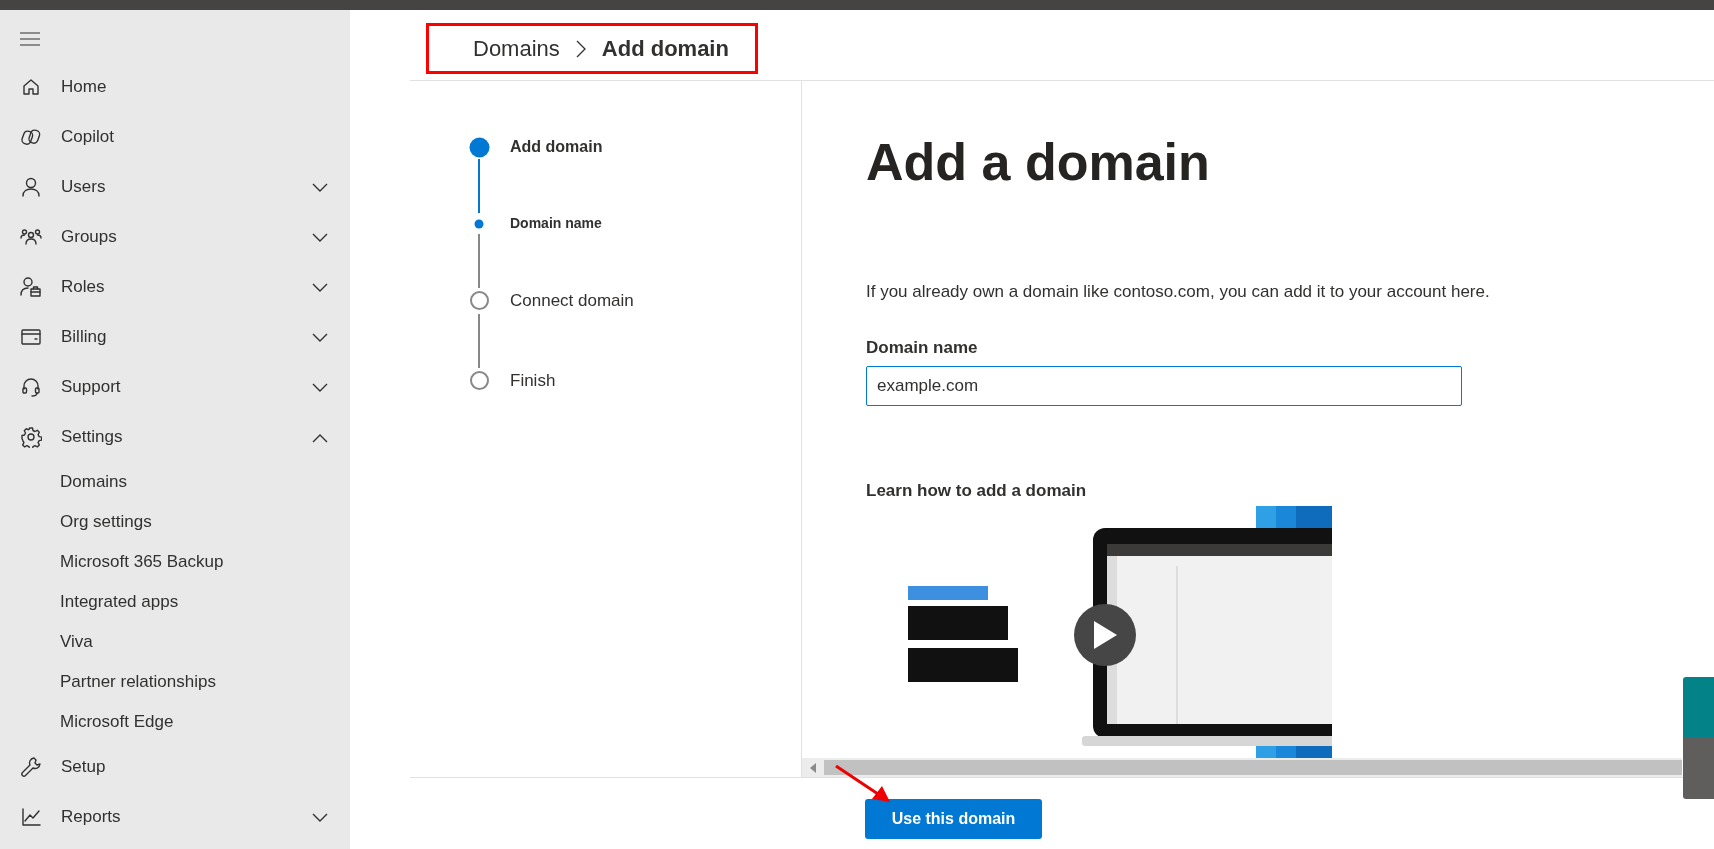 This screenshot has width=1714, height=849. I want to click on sidebar-subitem: Domains, so click(175, 482).